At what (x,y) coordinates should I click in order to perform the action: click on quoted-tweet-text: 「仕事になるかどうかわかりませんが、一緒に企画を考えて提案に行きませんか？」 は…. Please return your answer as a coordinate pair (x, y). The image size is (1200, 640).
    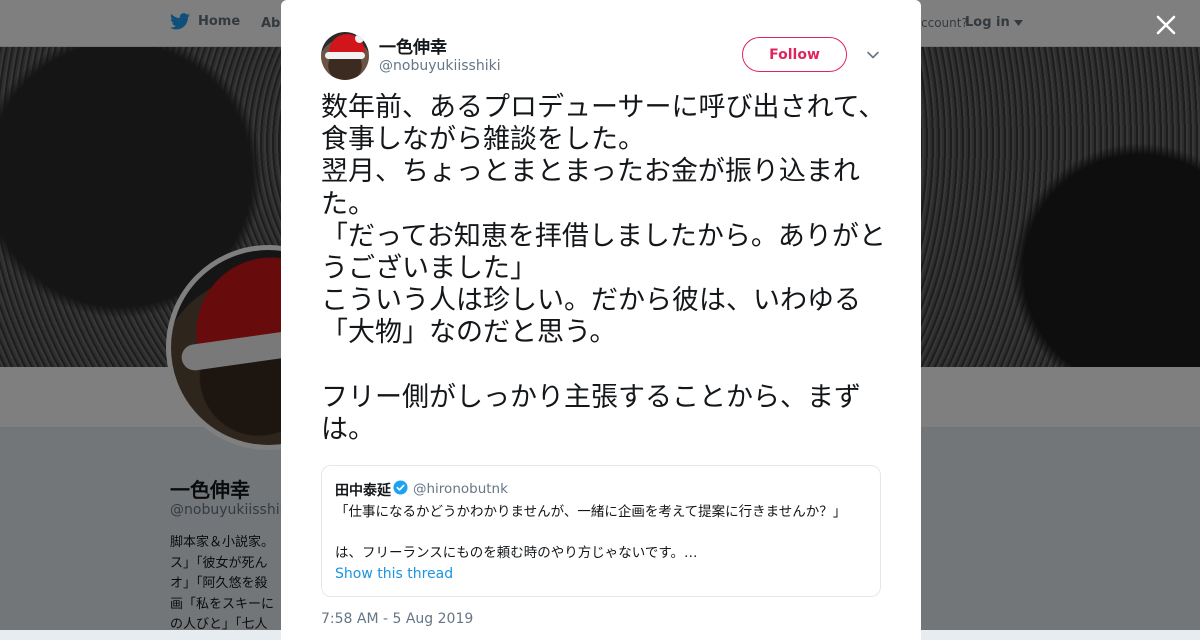
    Looking at the image, I should click on (591, 532).